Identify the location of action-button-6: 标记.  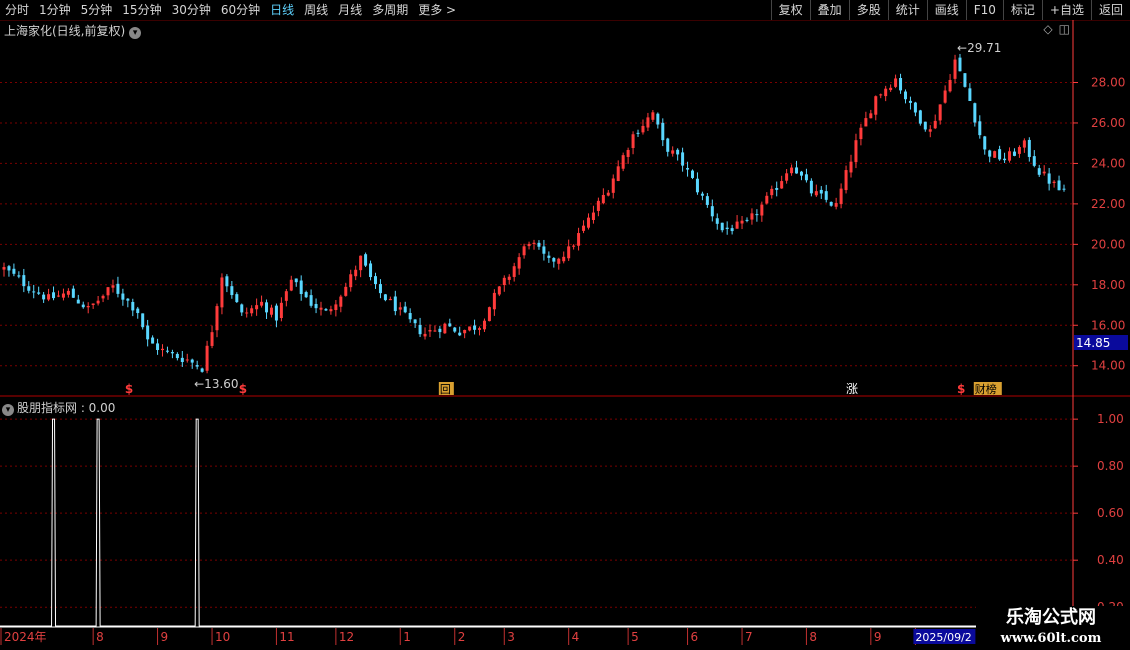
(1022, 10).